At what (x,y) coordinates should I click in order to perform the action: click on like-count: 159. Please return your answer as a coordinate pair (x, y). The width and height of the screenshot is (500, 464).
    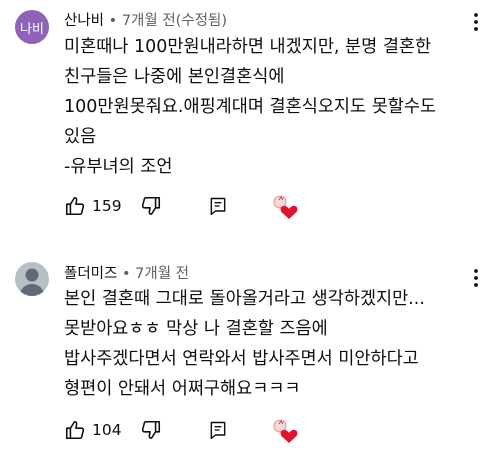
    Looking at the image, I should click on (107, 206).